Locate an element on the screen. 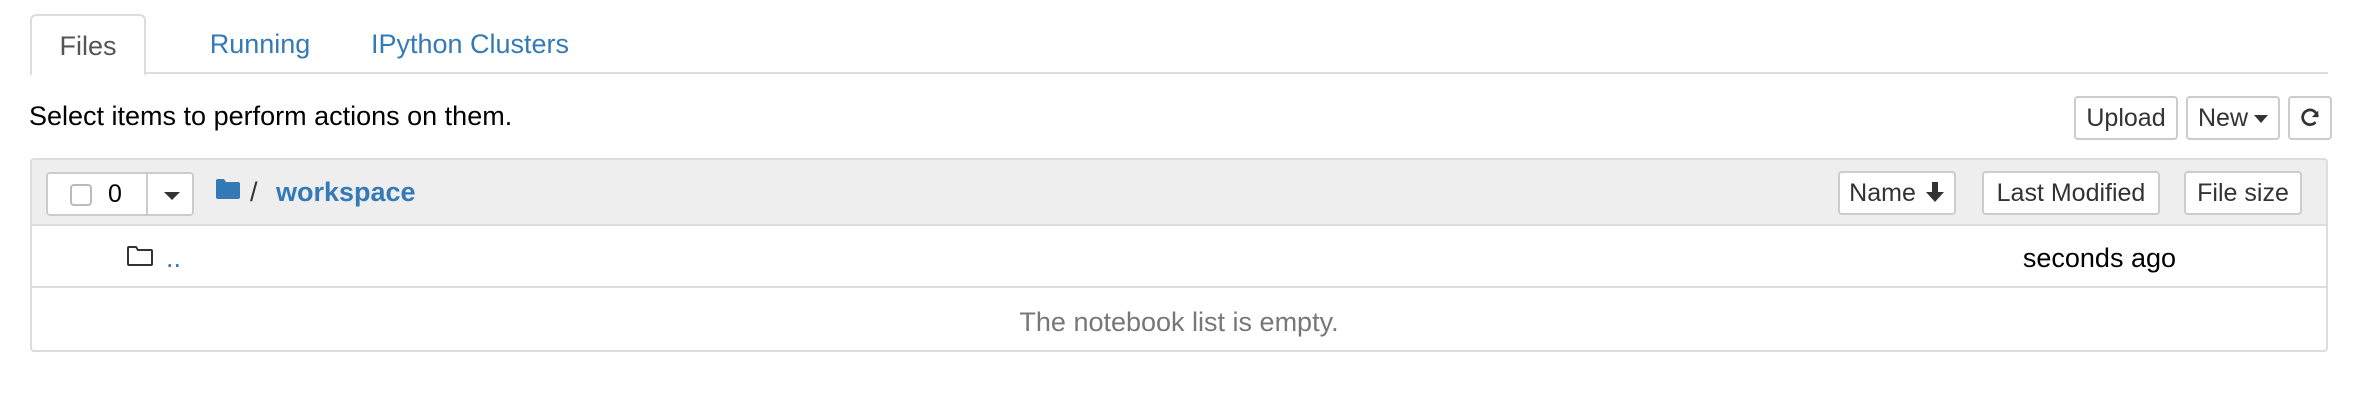  folder-icon is located at coordinates (140, 256).